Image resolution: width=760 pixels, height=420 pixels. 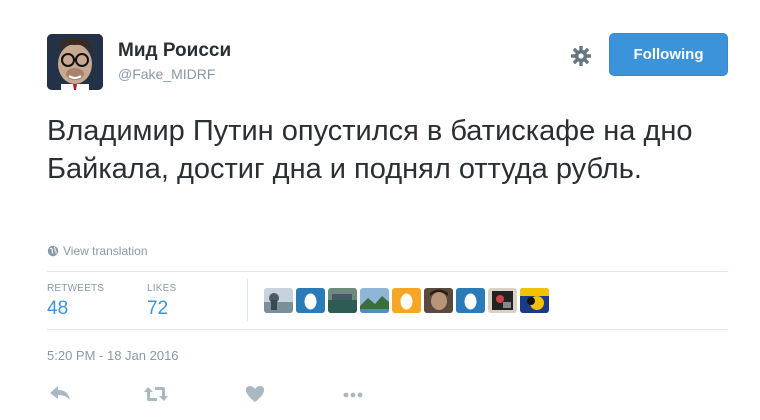 I want to click on reply-icon, so click(x=60, y=394).